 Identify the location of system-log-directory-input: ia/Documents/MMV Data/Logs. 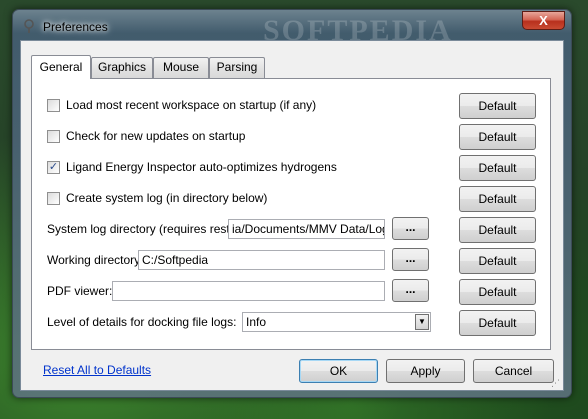
(306, 229).